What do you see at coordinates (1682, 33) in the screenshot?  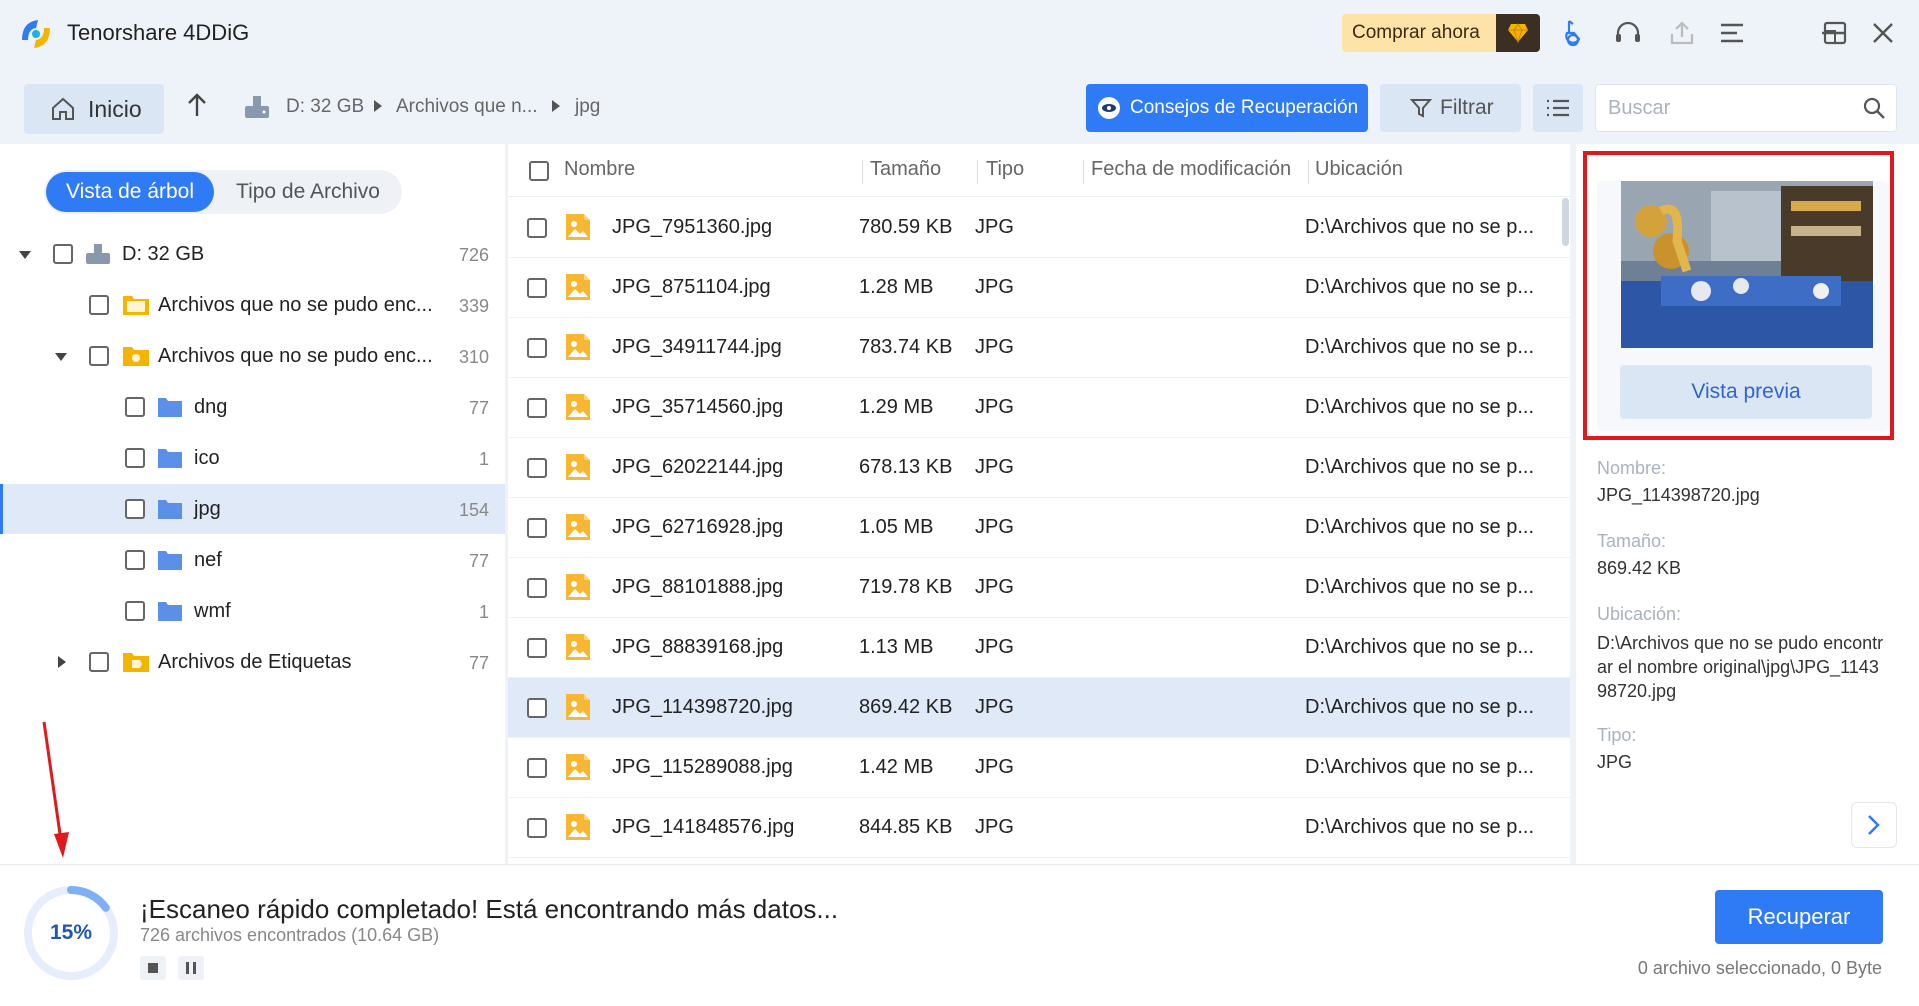 I see `upload-icon` at bounding box center [1682, 33].